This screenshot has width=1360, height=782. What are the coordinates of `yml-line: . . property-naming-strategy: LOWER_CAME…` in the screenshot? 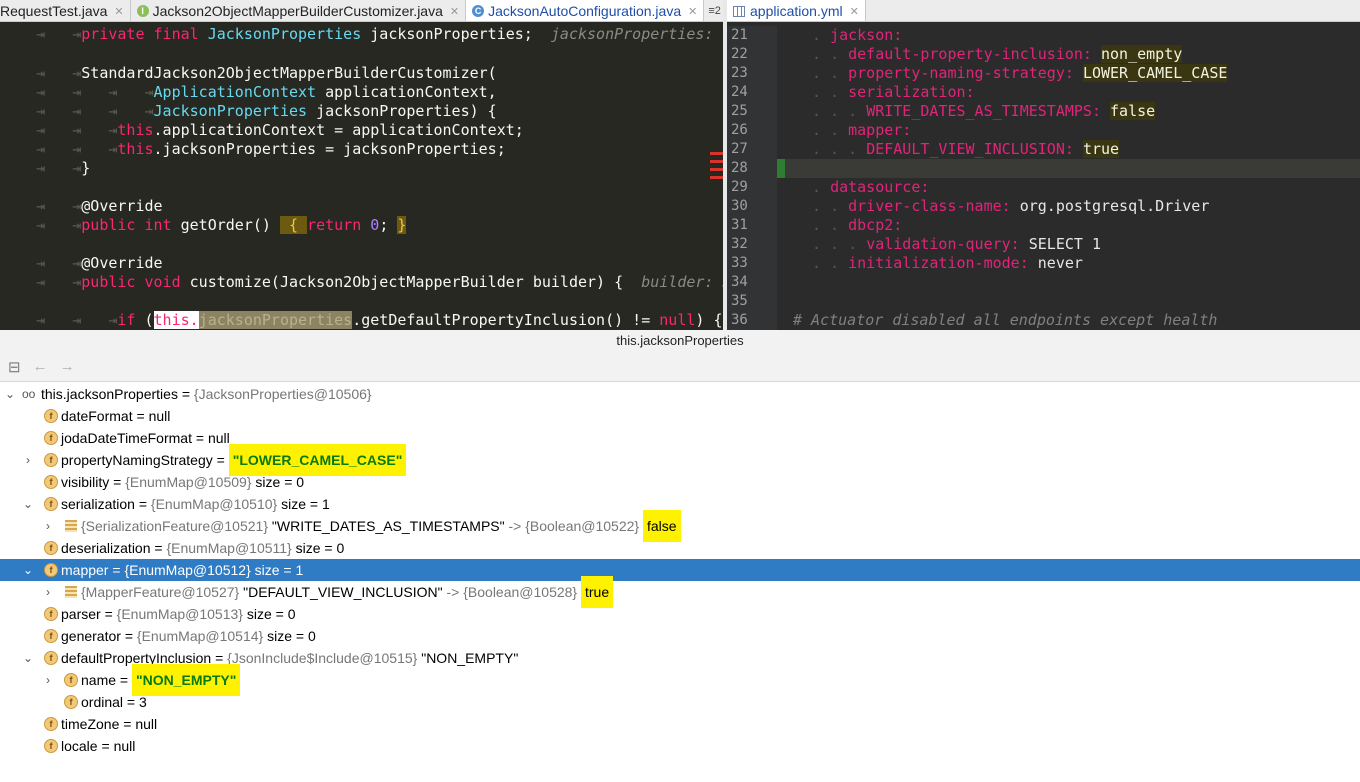 It's located at (1020, 73).